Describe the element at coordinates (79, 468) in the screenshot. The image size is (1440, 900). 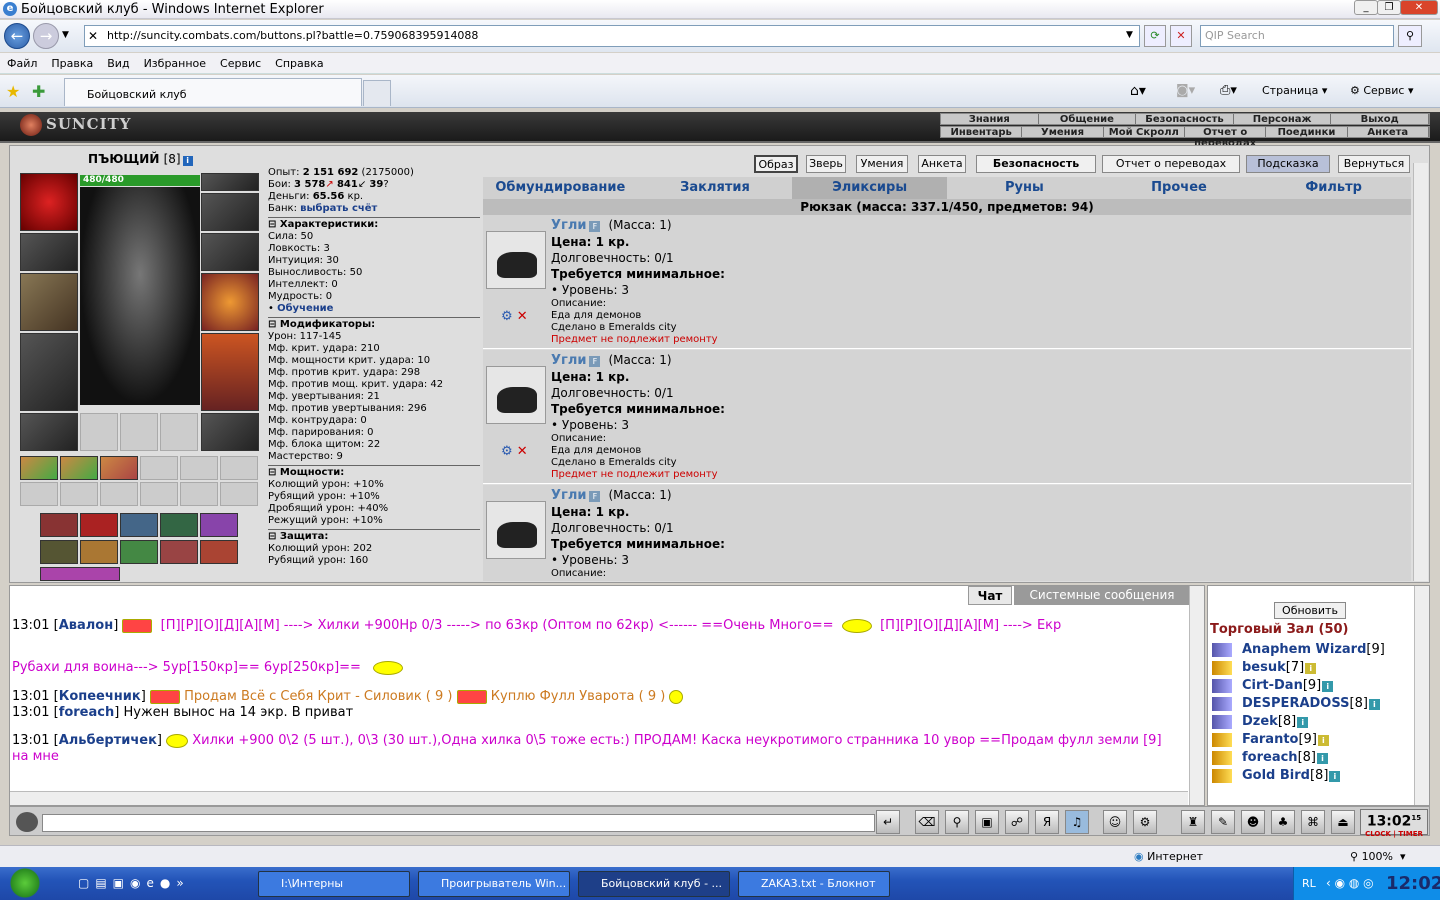
I see `scroll-slot` at that location.